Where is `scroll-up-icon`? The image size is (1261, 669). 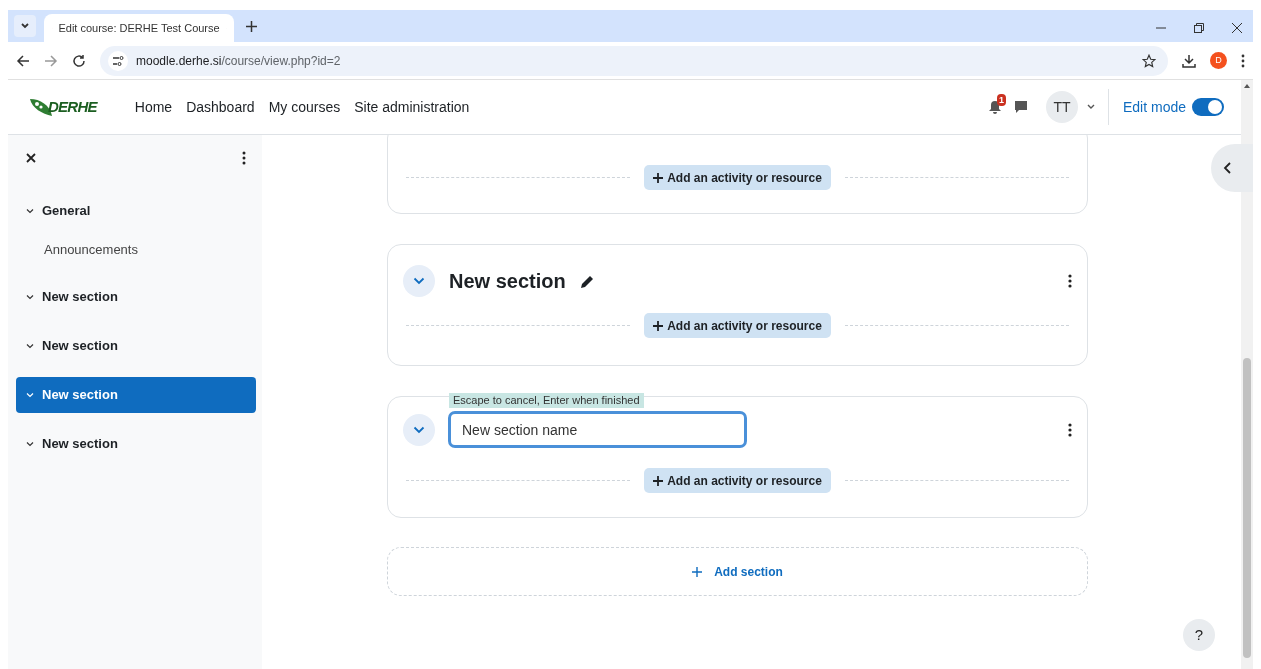 scroll-up-icon is located at coordinates (1247, 86).